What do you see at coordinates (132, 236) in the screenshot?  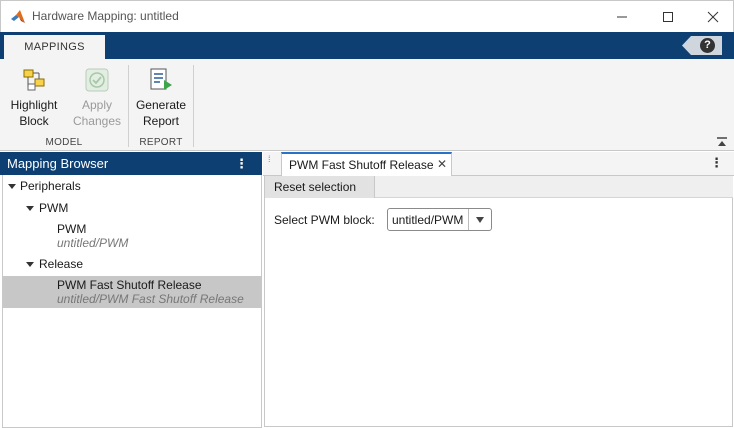 I see `tree-node-pwm-block: PWM untitled/PWM` at bounding box center [132, 236].